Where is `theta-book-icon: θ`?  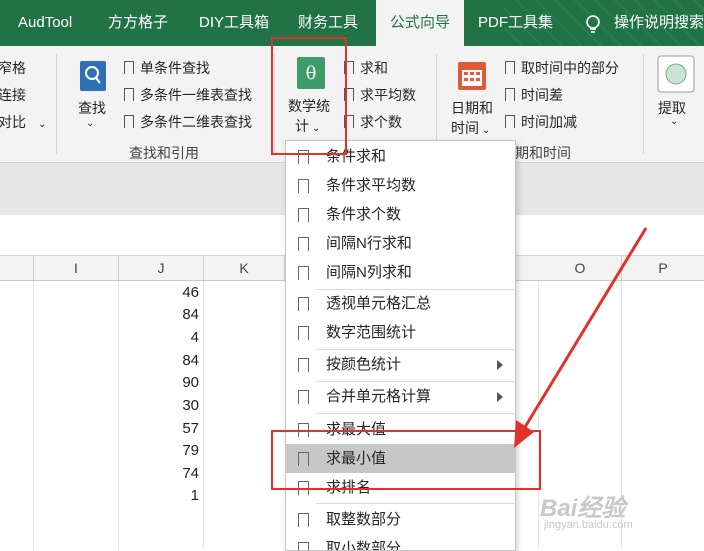
theta-book-icon: θ is located at coordinates (311, 73).